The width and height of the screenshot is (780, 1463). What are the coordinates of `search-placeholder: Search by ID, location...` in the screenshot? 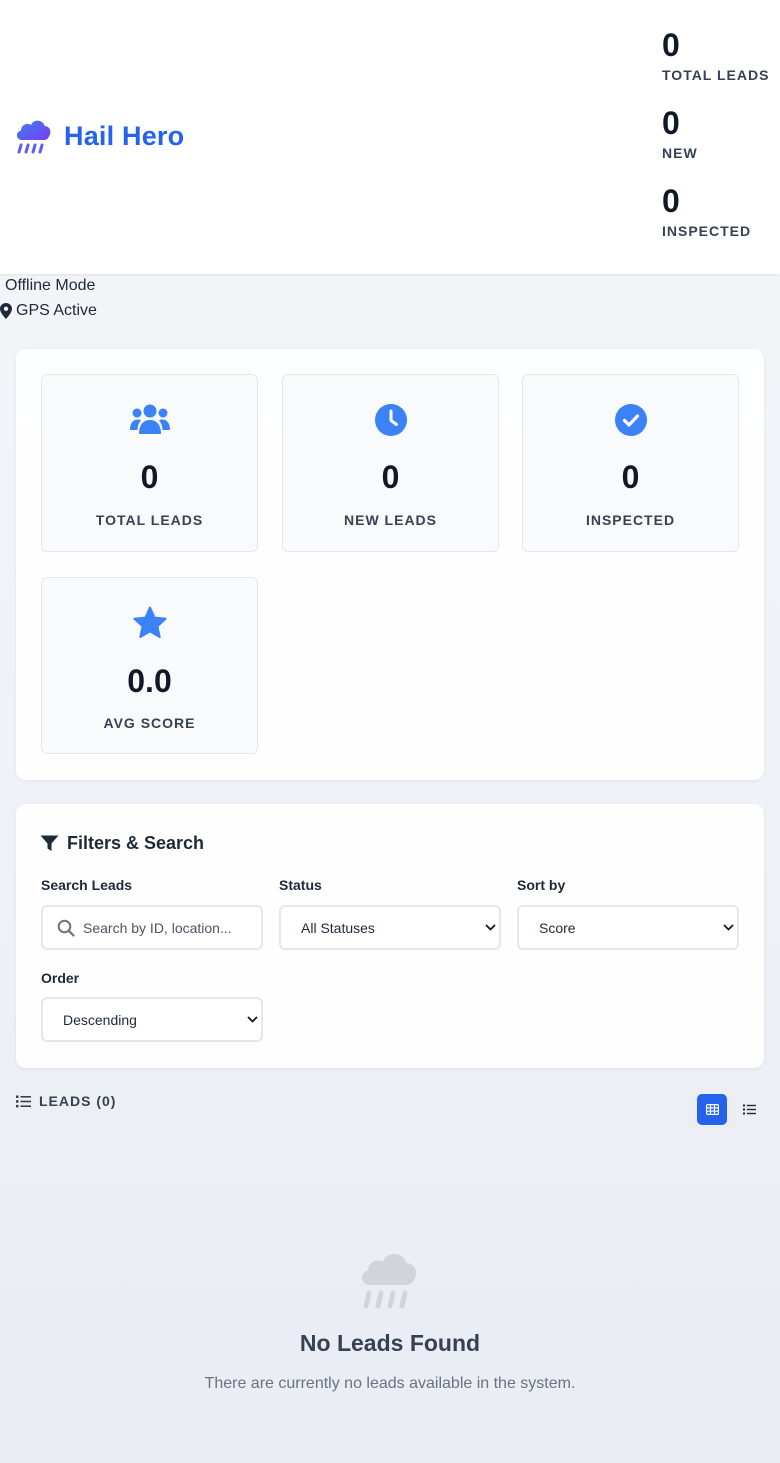 It's located at (157, 927).